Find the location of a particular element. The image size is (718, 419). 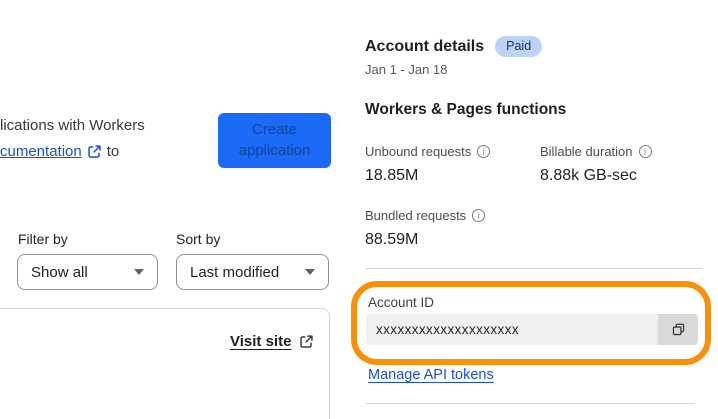

sort-dropdown-value: Last modified is located at coordinates (235, 272).